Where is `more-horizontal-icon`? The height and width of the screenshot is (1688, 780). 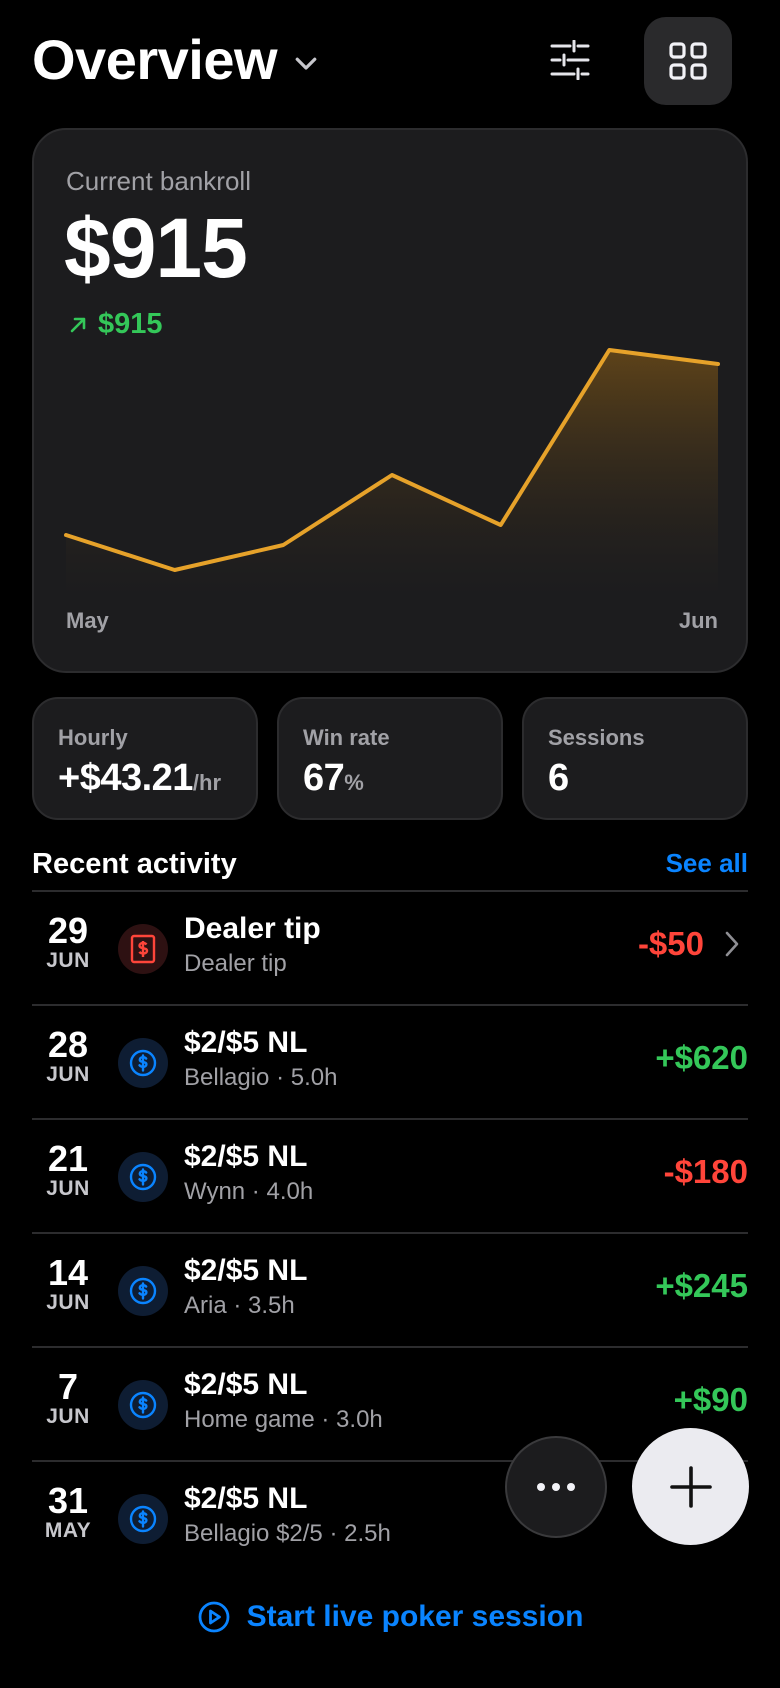
more-horizontal-icon is located at coordinates (556, 1487).